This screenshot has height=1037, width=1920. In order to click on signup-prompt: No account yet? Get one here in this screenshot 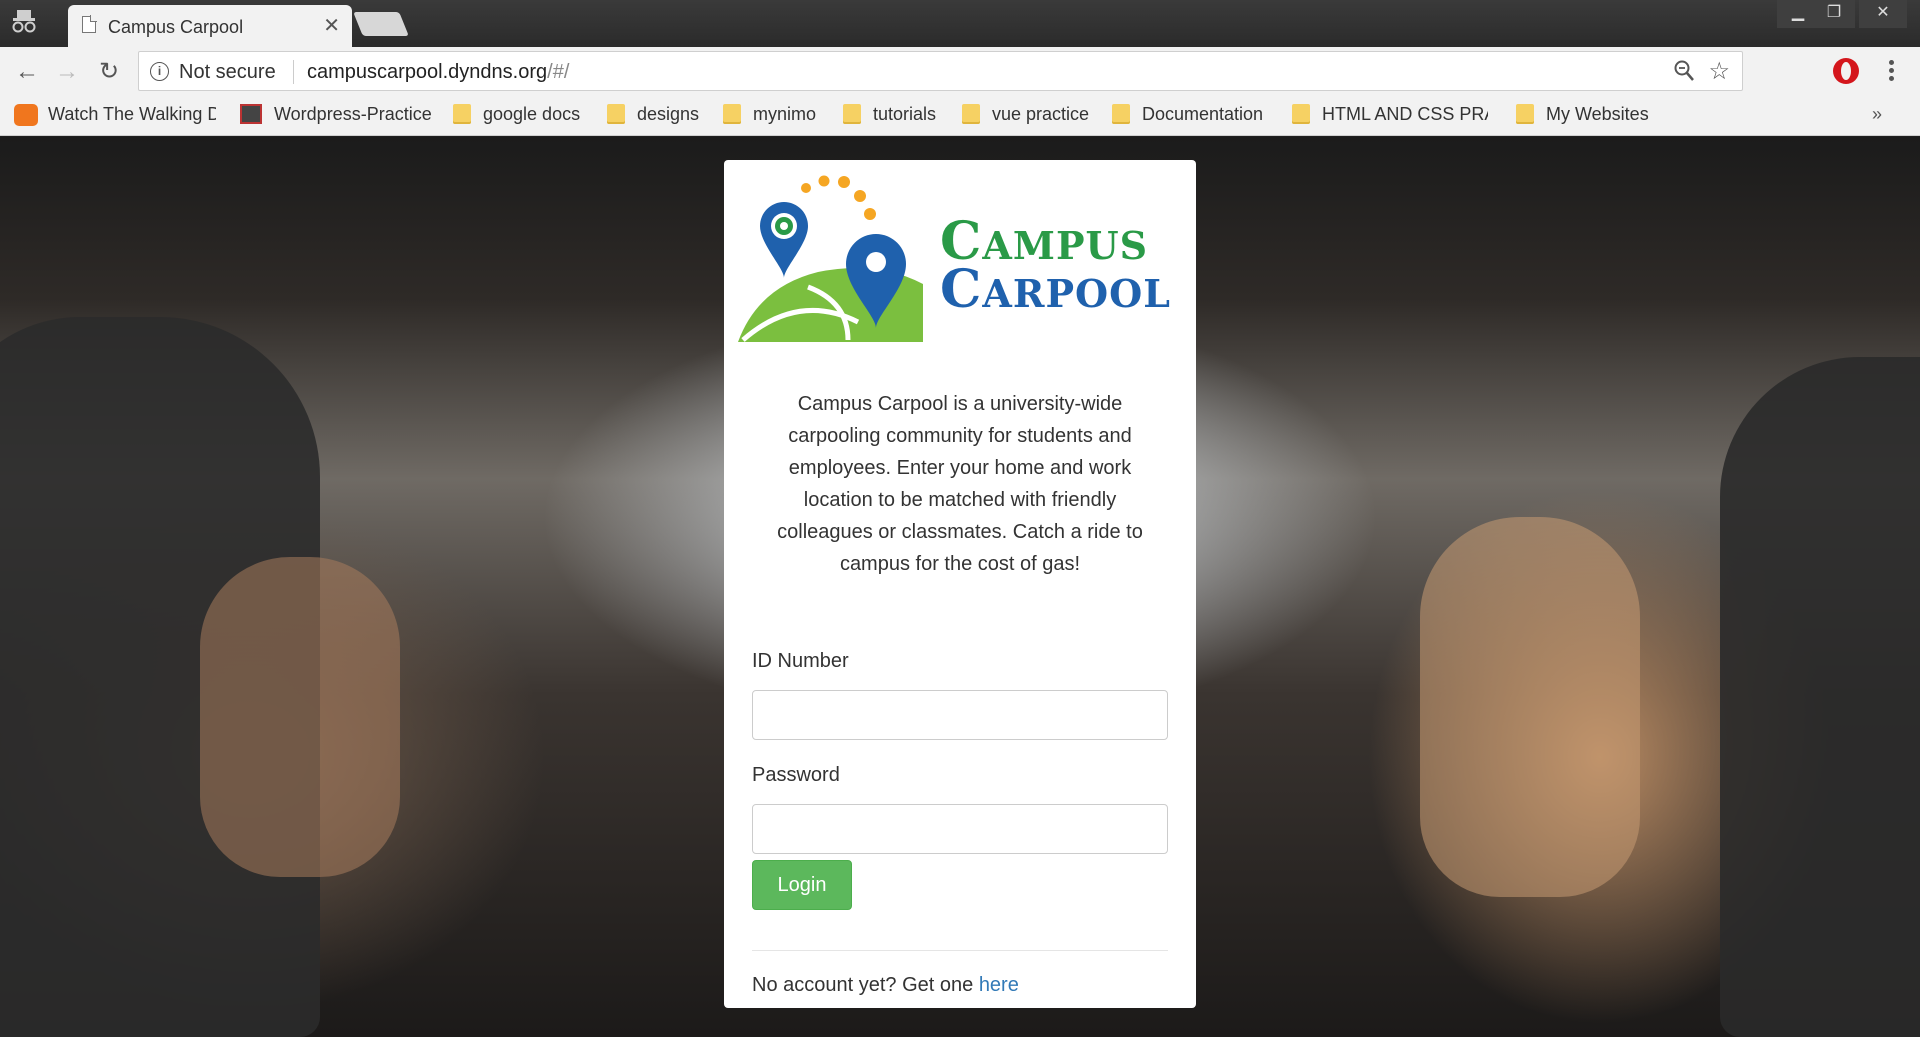, I will do `click(885, 985)`.